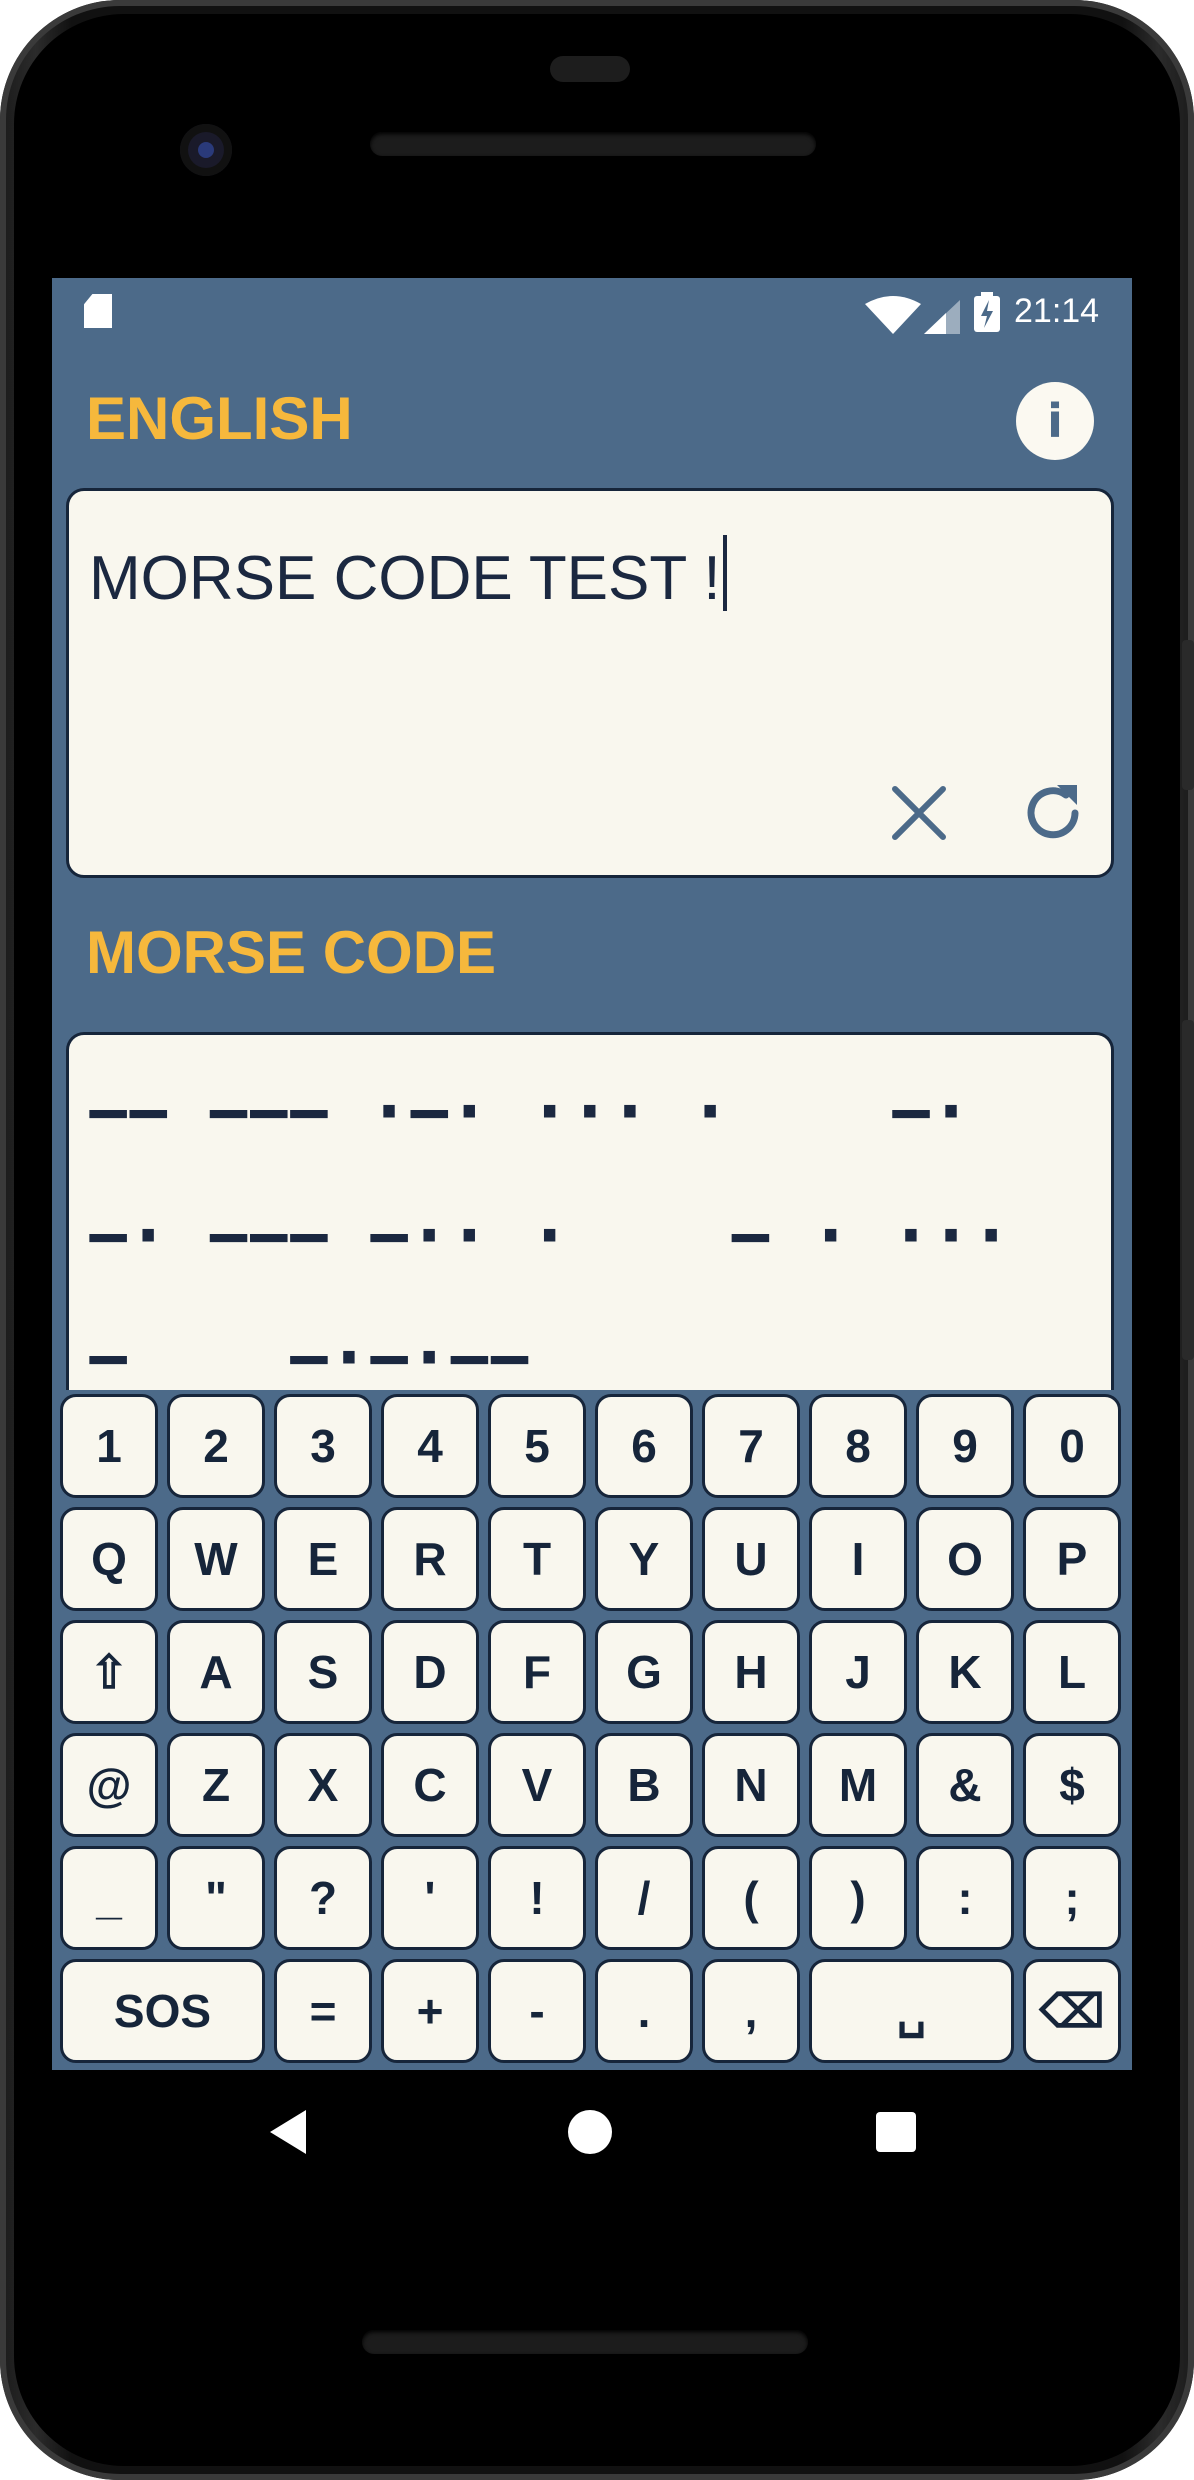 Image resolution: width=1194 pixels, height=2480 pixels. Describe the element at coordinates (216, 1898) in the screenshot. I see `quote-key: "` at that location.